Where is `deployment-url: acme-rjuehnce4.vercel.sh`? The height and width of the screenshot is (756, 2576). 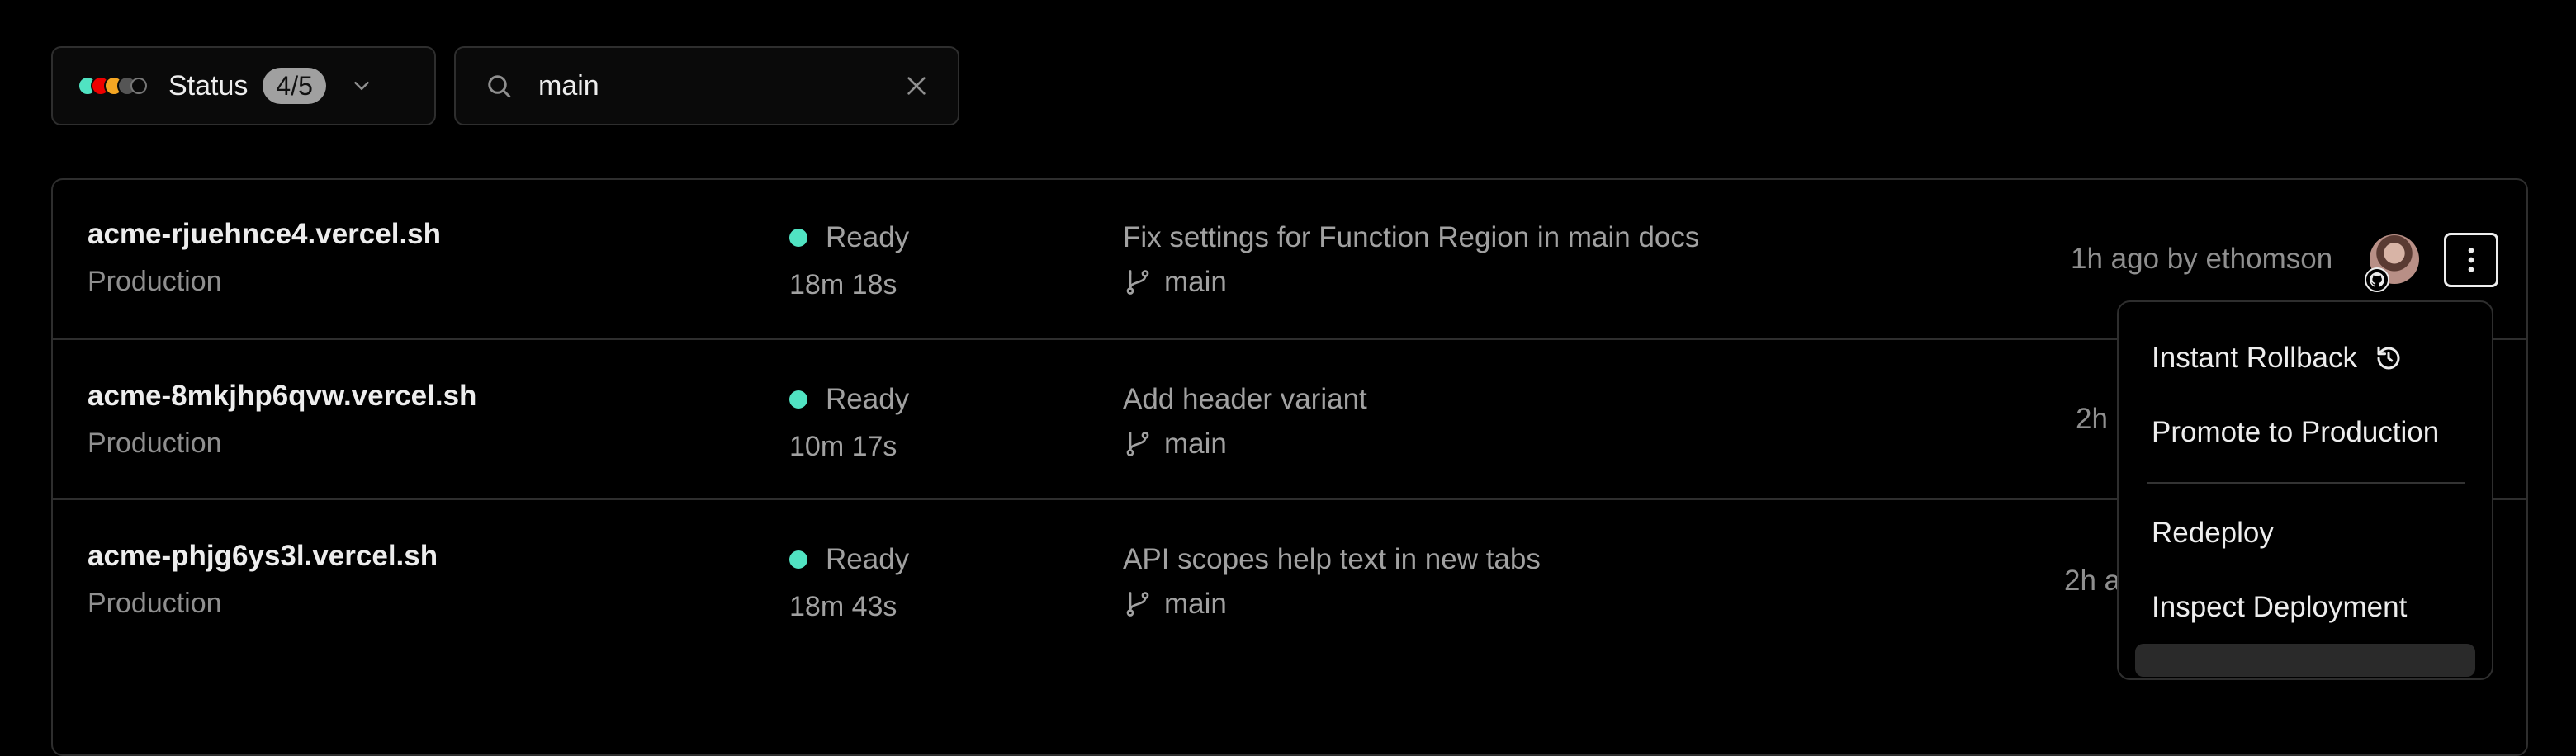 deployment-url: acme-rjuehnce4.vercel.sh is located at coordinates (264, 234).